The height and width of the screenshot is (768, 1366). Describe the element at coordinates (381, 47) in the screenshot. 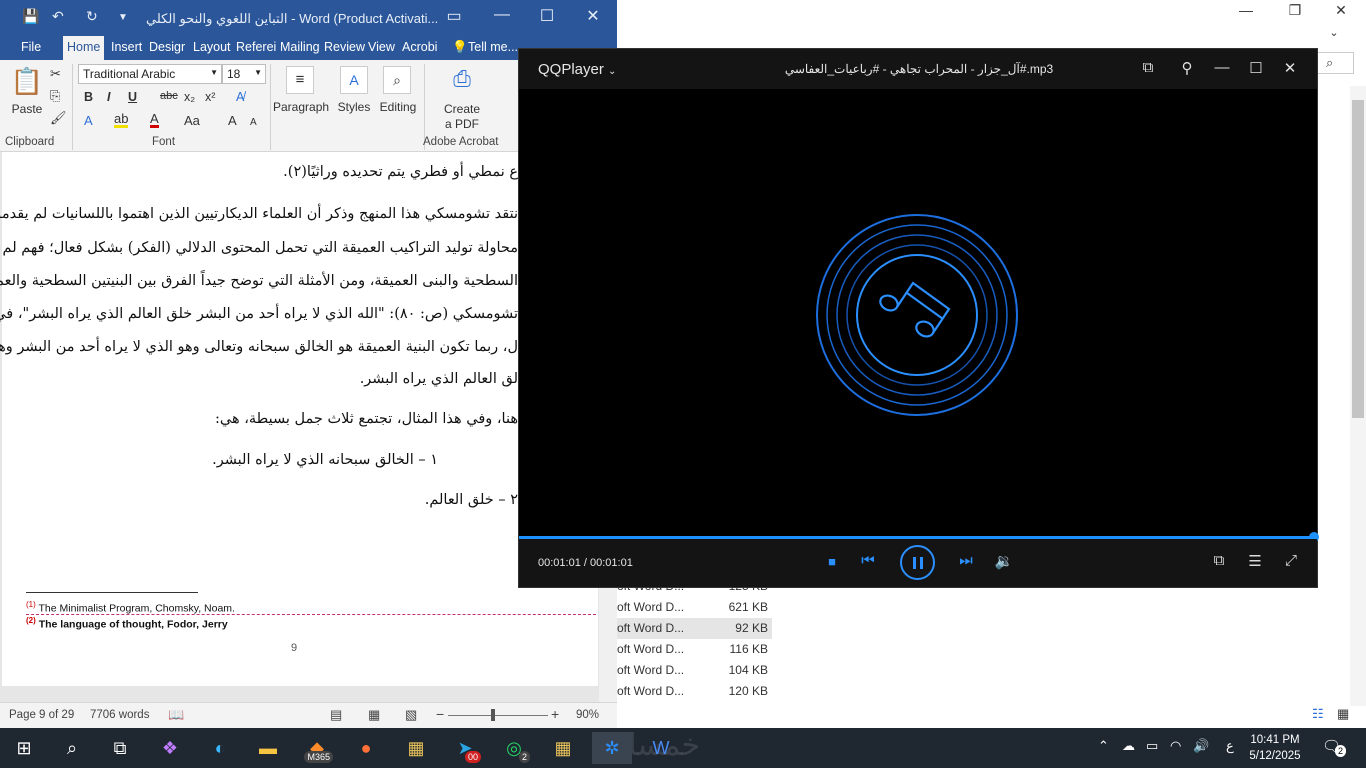

I see `tab-view: View` at that location.